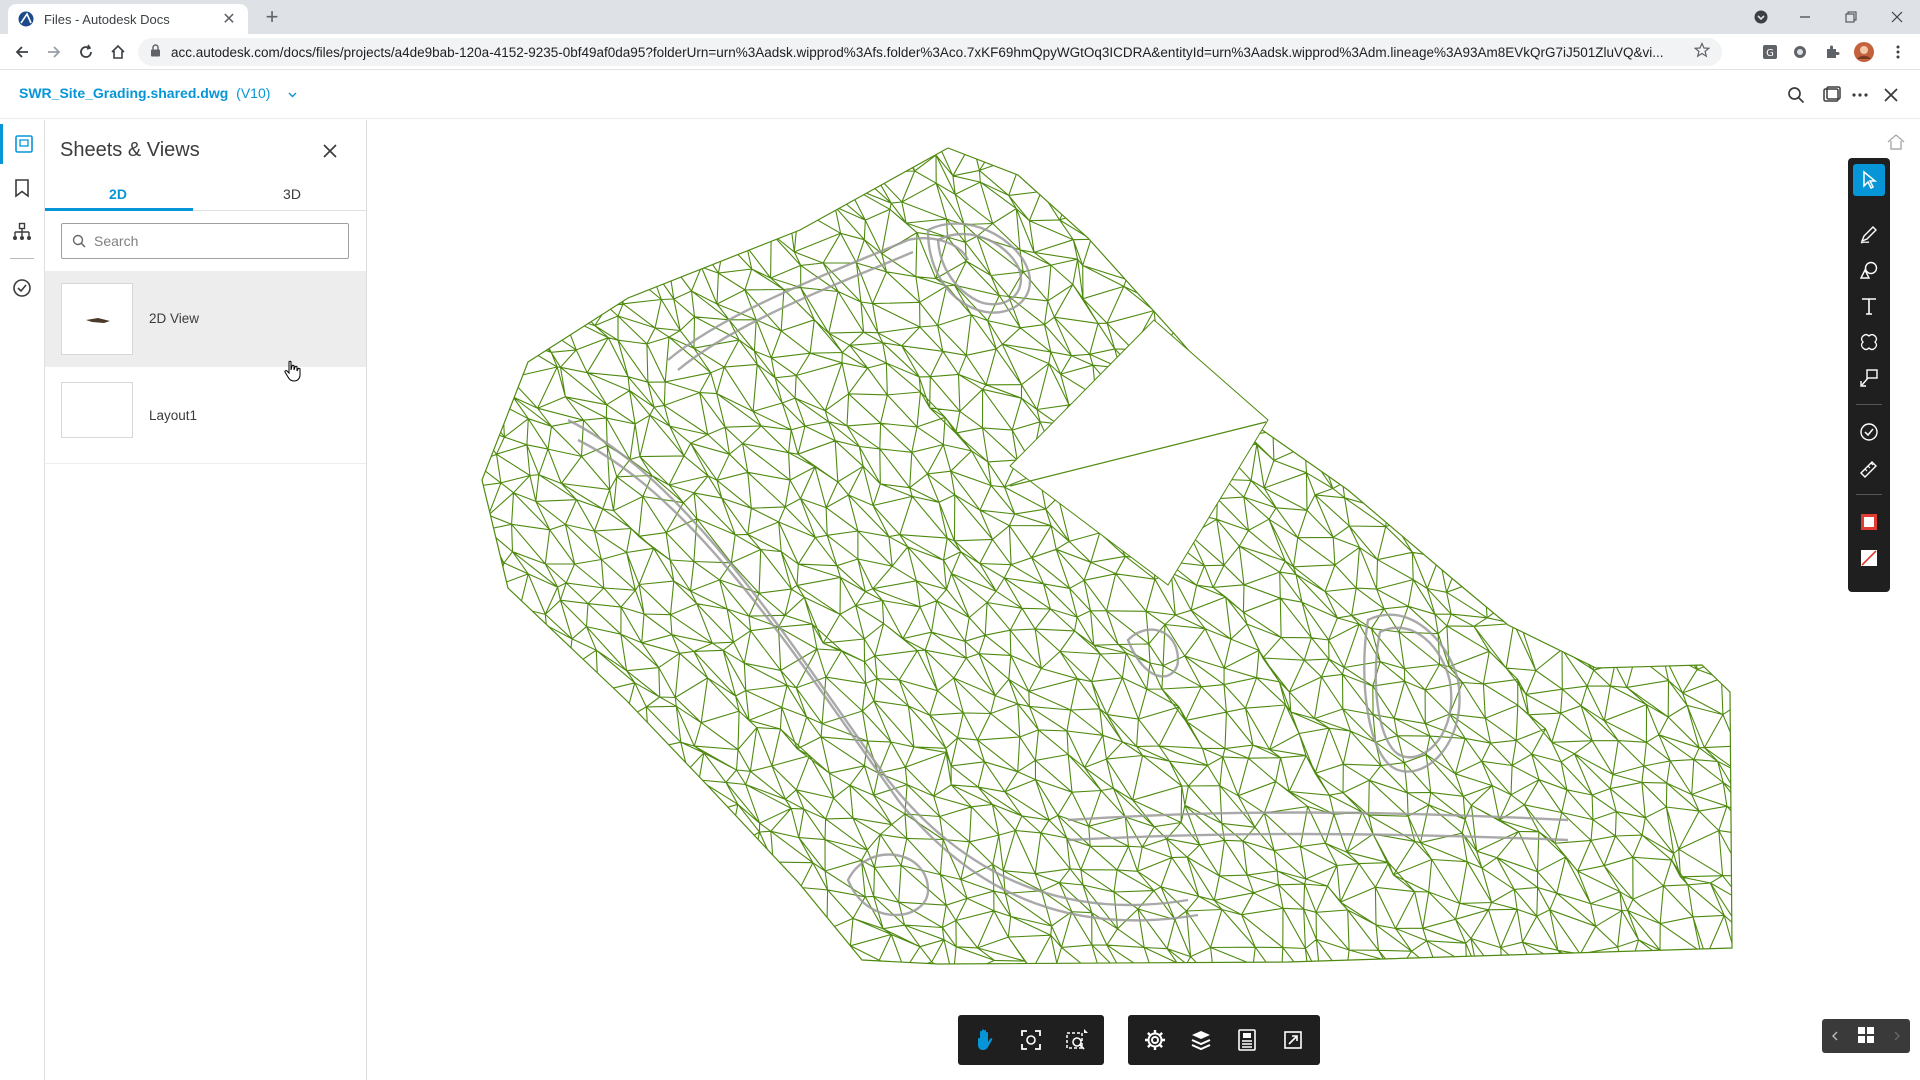 This screenshot has width=1920, height=1080. What do you see at coordinates (960, 17) in the screenshot?
I see `browser-tab-bar: Files - Autodesk Docs ✕ +` at bounding box center [960, 17].